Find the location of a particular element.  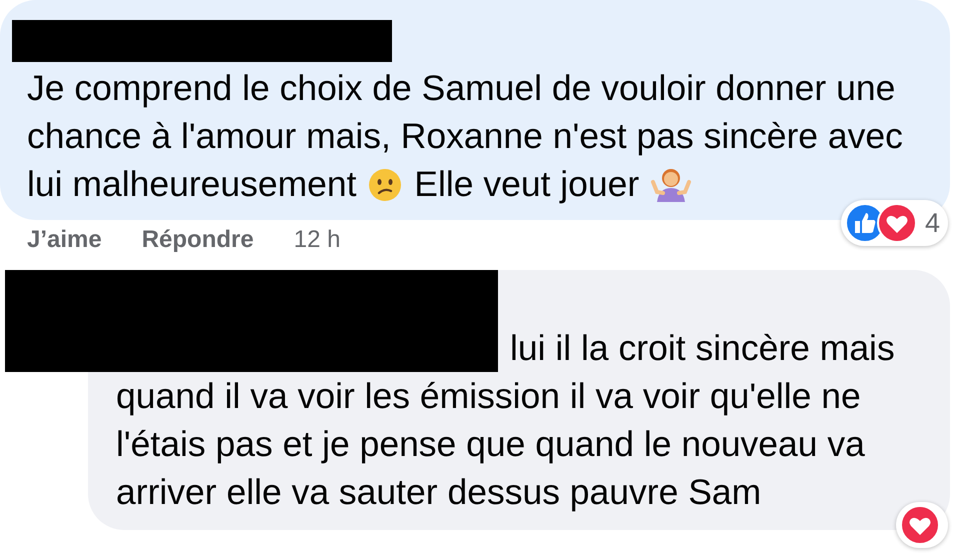

comment-text: arriver elle va sauter dessus pauvre Sam is located at coordinates (439, 492).